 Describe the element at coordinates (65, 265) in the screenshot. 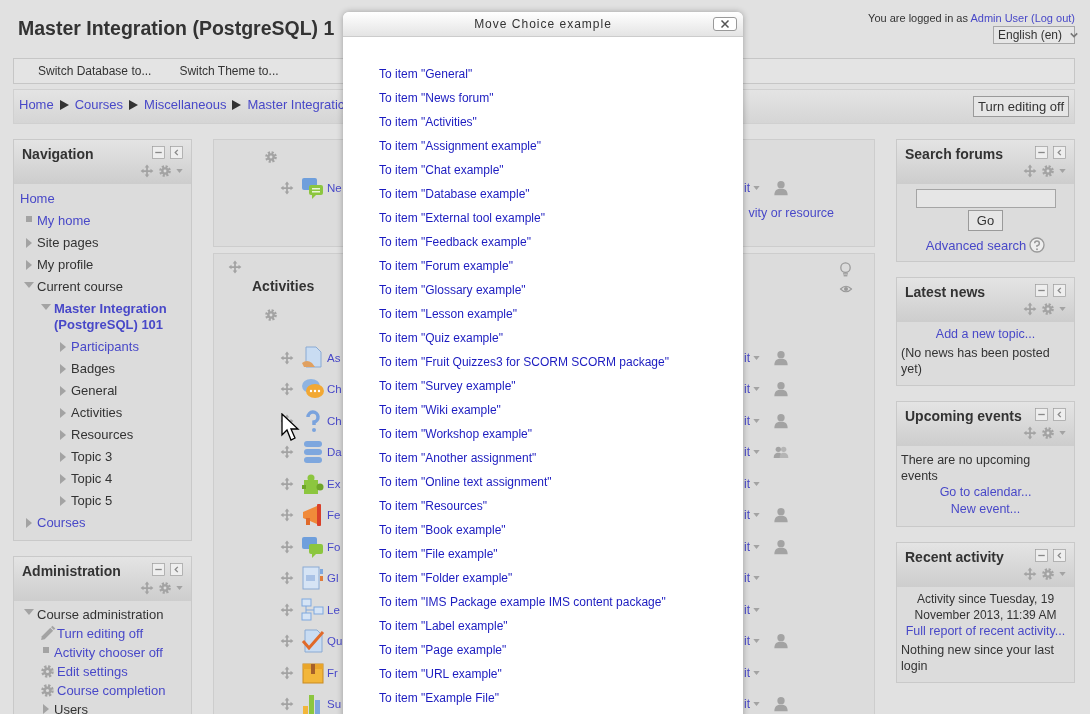

I see `tree-item: My profile` at that location.